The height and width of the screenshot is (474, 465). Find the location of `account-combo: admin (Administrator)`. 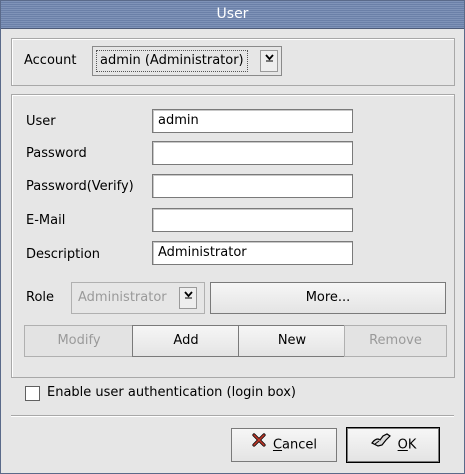

account-combo: admin (Administrator) is located at coordinates (187, 61).